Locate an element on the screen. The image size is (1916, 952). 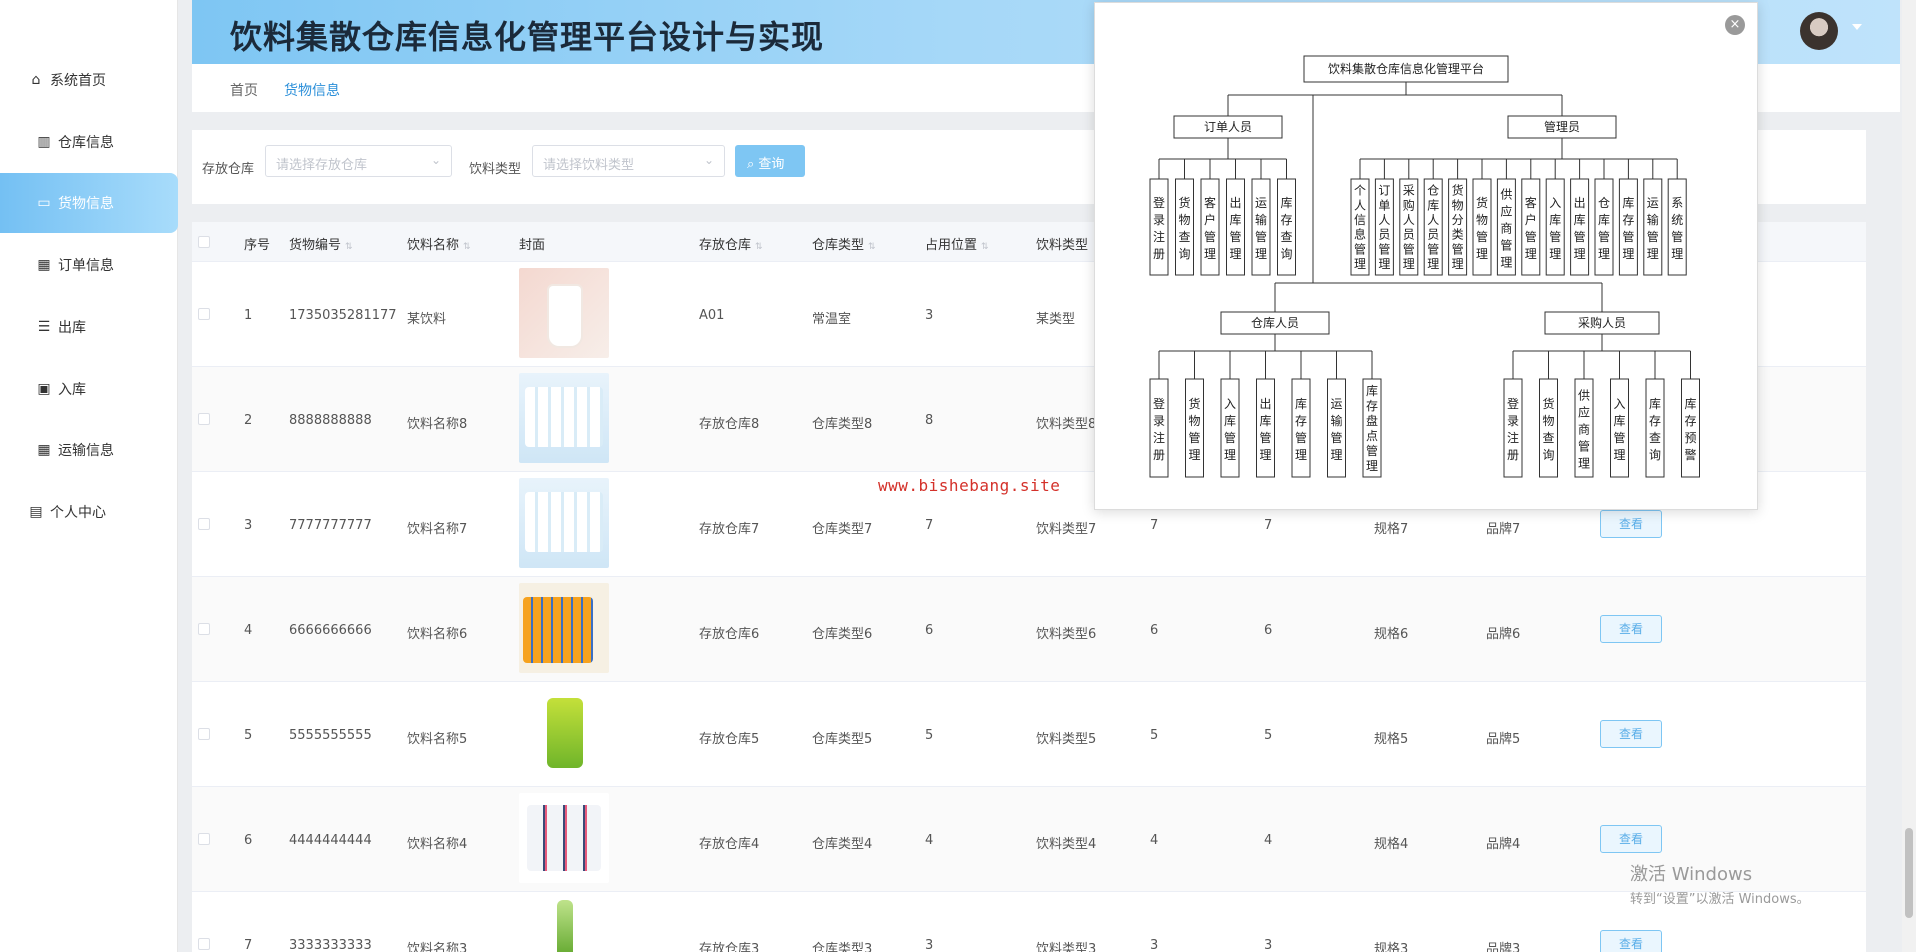
sidebar-item-orders: ▦ 订单信息 is located at coordinates (89, 265).